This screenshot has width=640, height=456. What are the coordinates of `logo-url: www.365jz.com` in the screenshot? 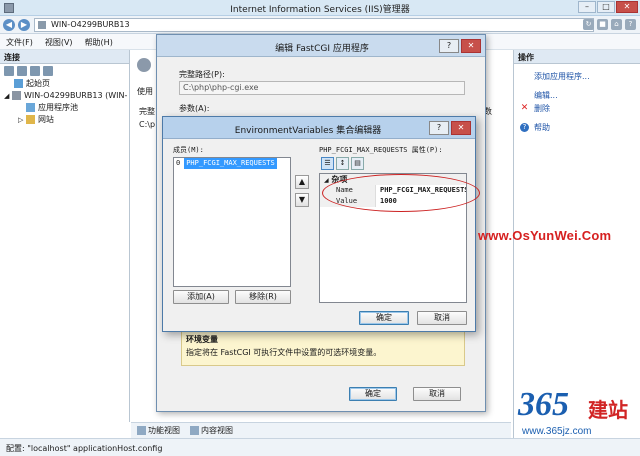 It's located at (557, 431).